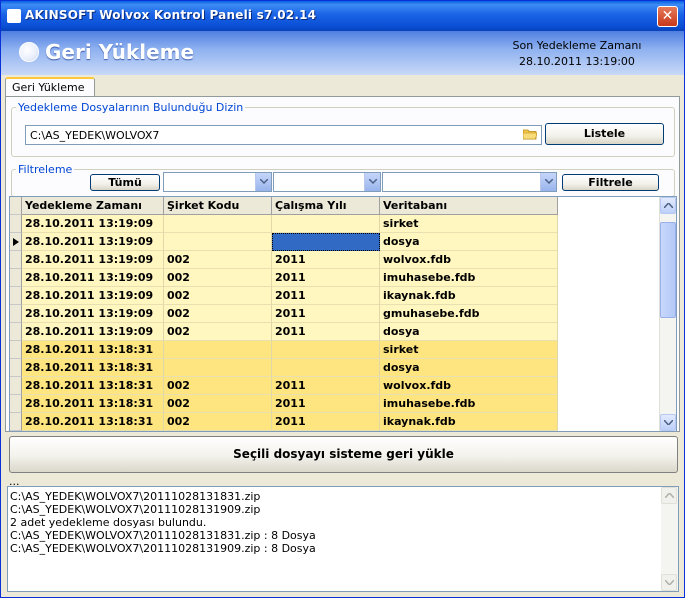  I want to click on table-row: 28.10.2011 13:18:31 dosya, so click(290, 368).